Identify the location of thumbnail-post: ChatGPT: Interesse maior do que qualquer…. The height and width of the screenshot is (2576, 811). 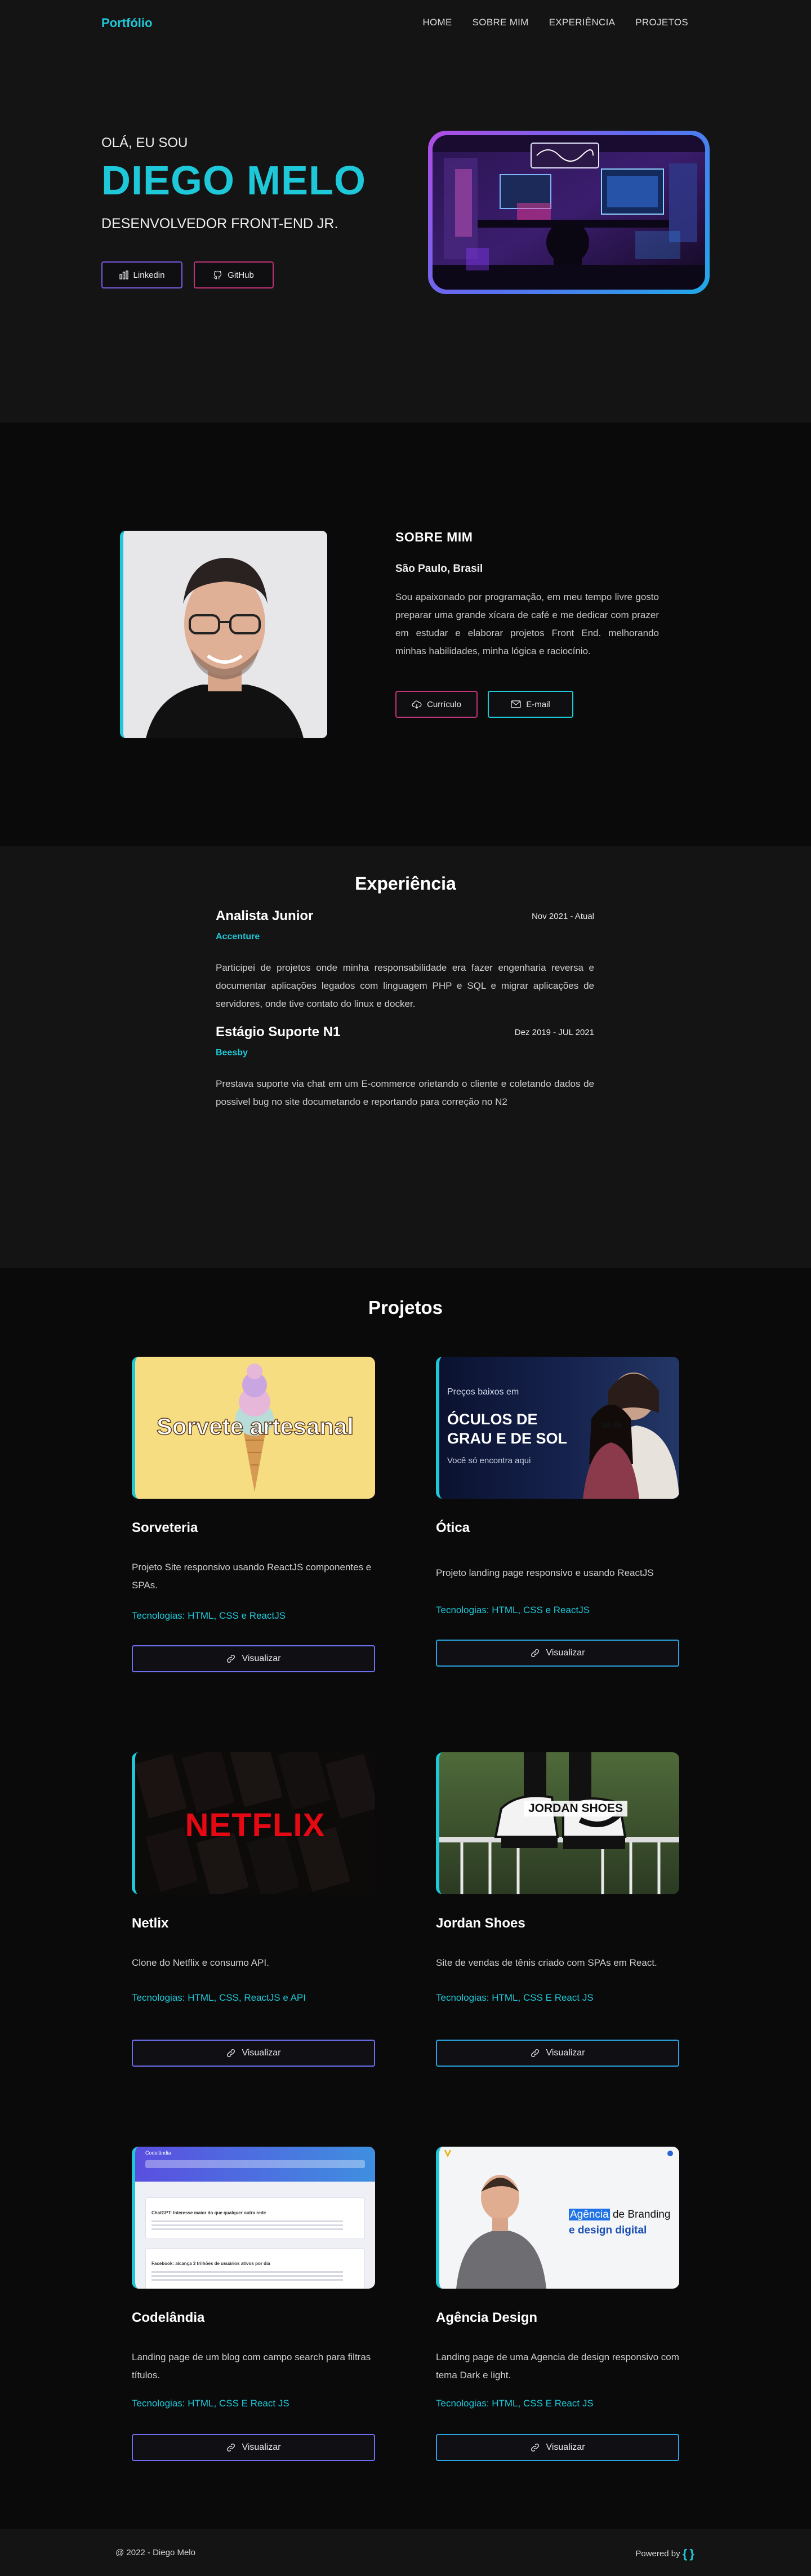
(255, 2218).